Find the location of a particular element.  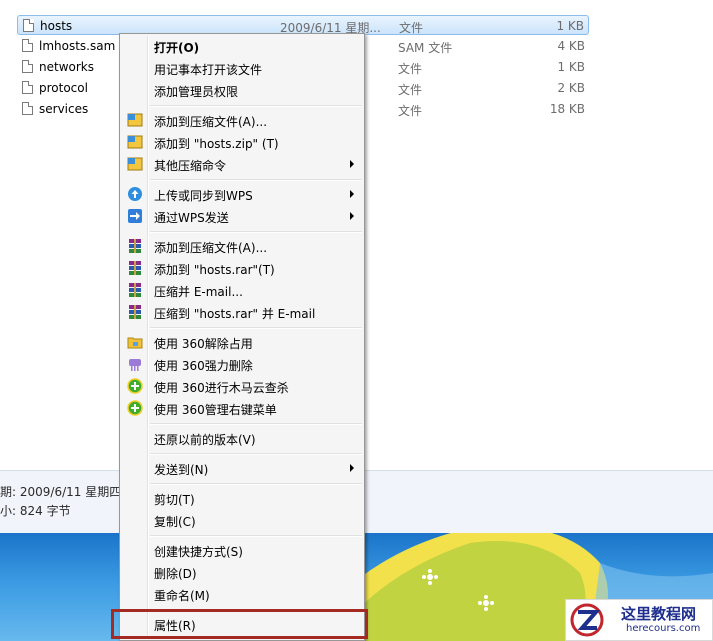

menu-item-360-manage: 使用 360管理右键菜单 is located at coordinates (242, 408).